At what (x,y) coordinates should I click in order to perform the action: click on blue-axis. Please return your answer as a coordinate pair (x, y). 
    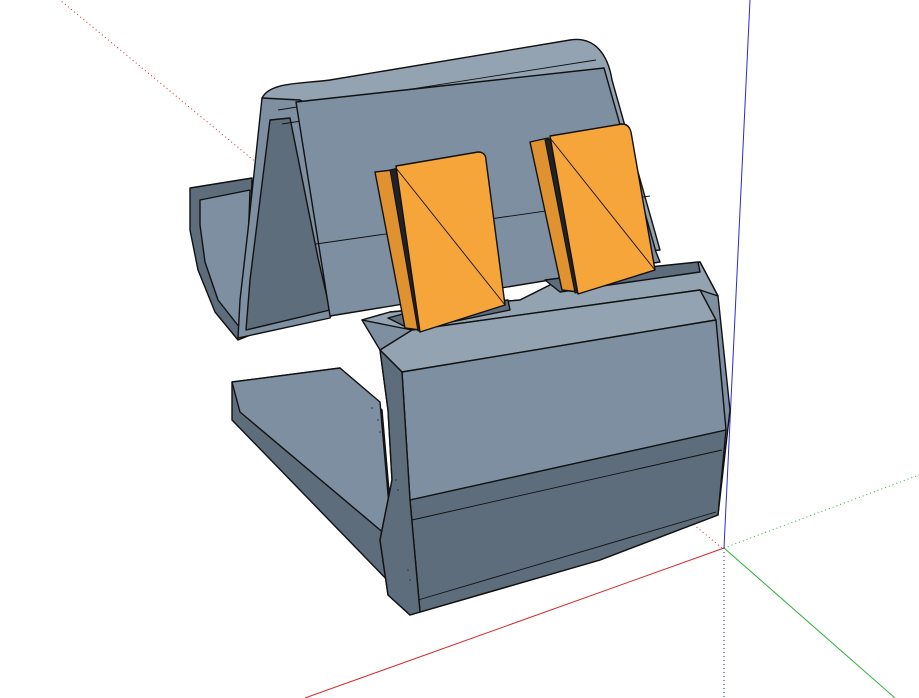
    Looking at the image, I should click on (737, 274).